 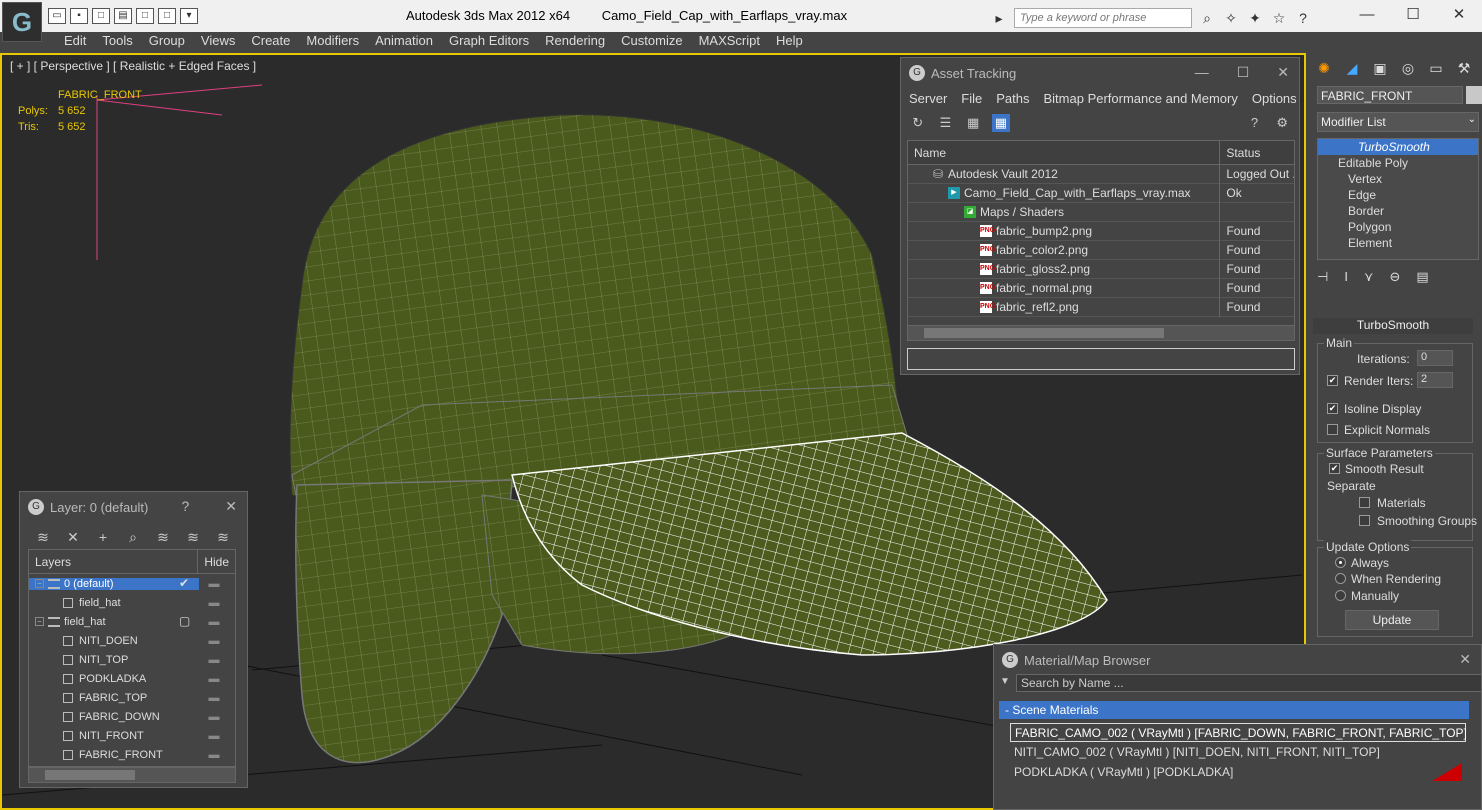 What do you see at coordinates (1398, 147) in the screenshot?
I see `stack-item-turbosmooth: TurboSmooth` at bounding box center [1398, 147].